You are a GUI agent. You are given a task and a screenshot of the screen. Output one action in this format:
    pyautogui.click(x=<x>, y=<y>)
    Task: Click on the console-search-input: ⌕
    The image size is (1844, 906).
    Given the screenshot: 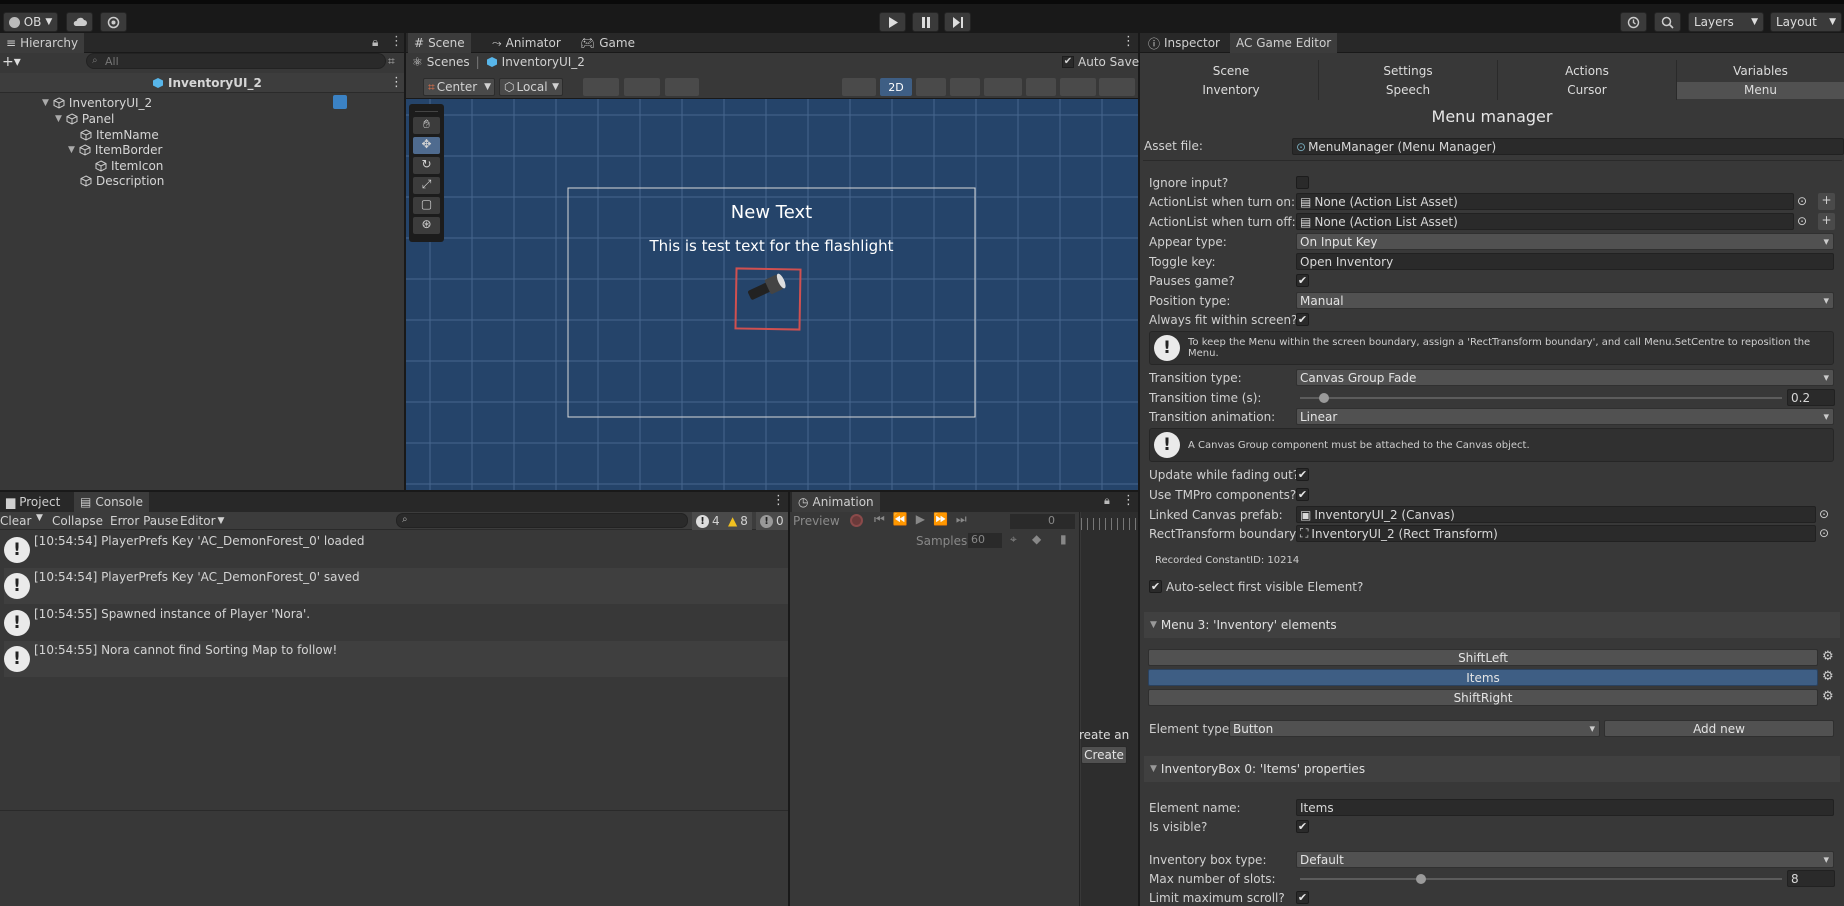 What is the action you would take?
    pyautogui.click(x=542, y=520)
    